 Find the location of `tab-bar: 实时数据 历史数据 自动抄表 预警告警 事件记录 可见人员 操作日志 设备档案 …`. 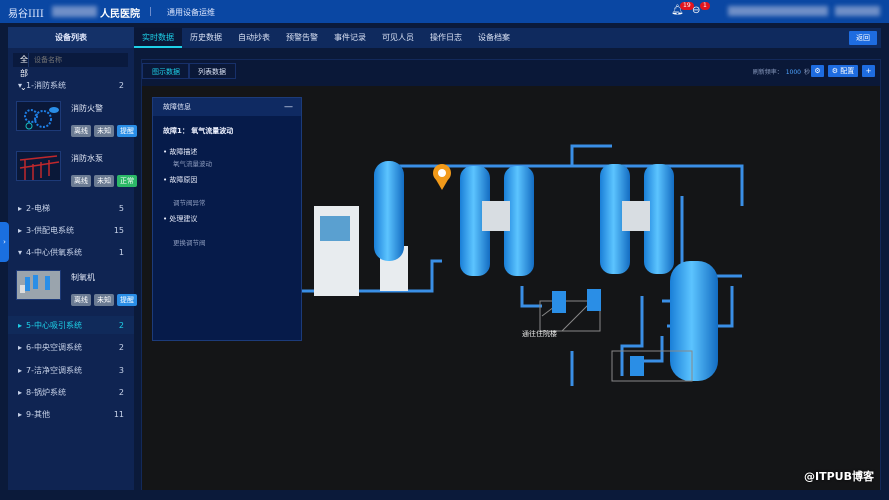

tab-bar: 实时数据 历史数据 自动抄表 预警告警 事件记录 可见人员 操作日志 设备档案 … is located at coordinates (507, 38).